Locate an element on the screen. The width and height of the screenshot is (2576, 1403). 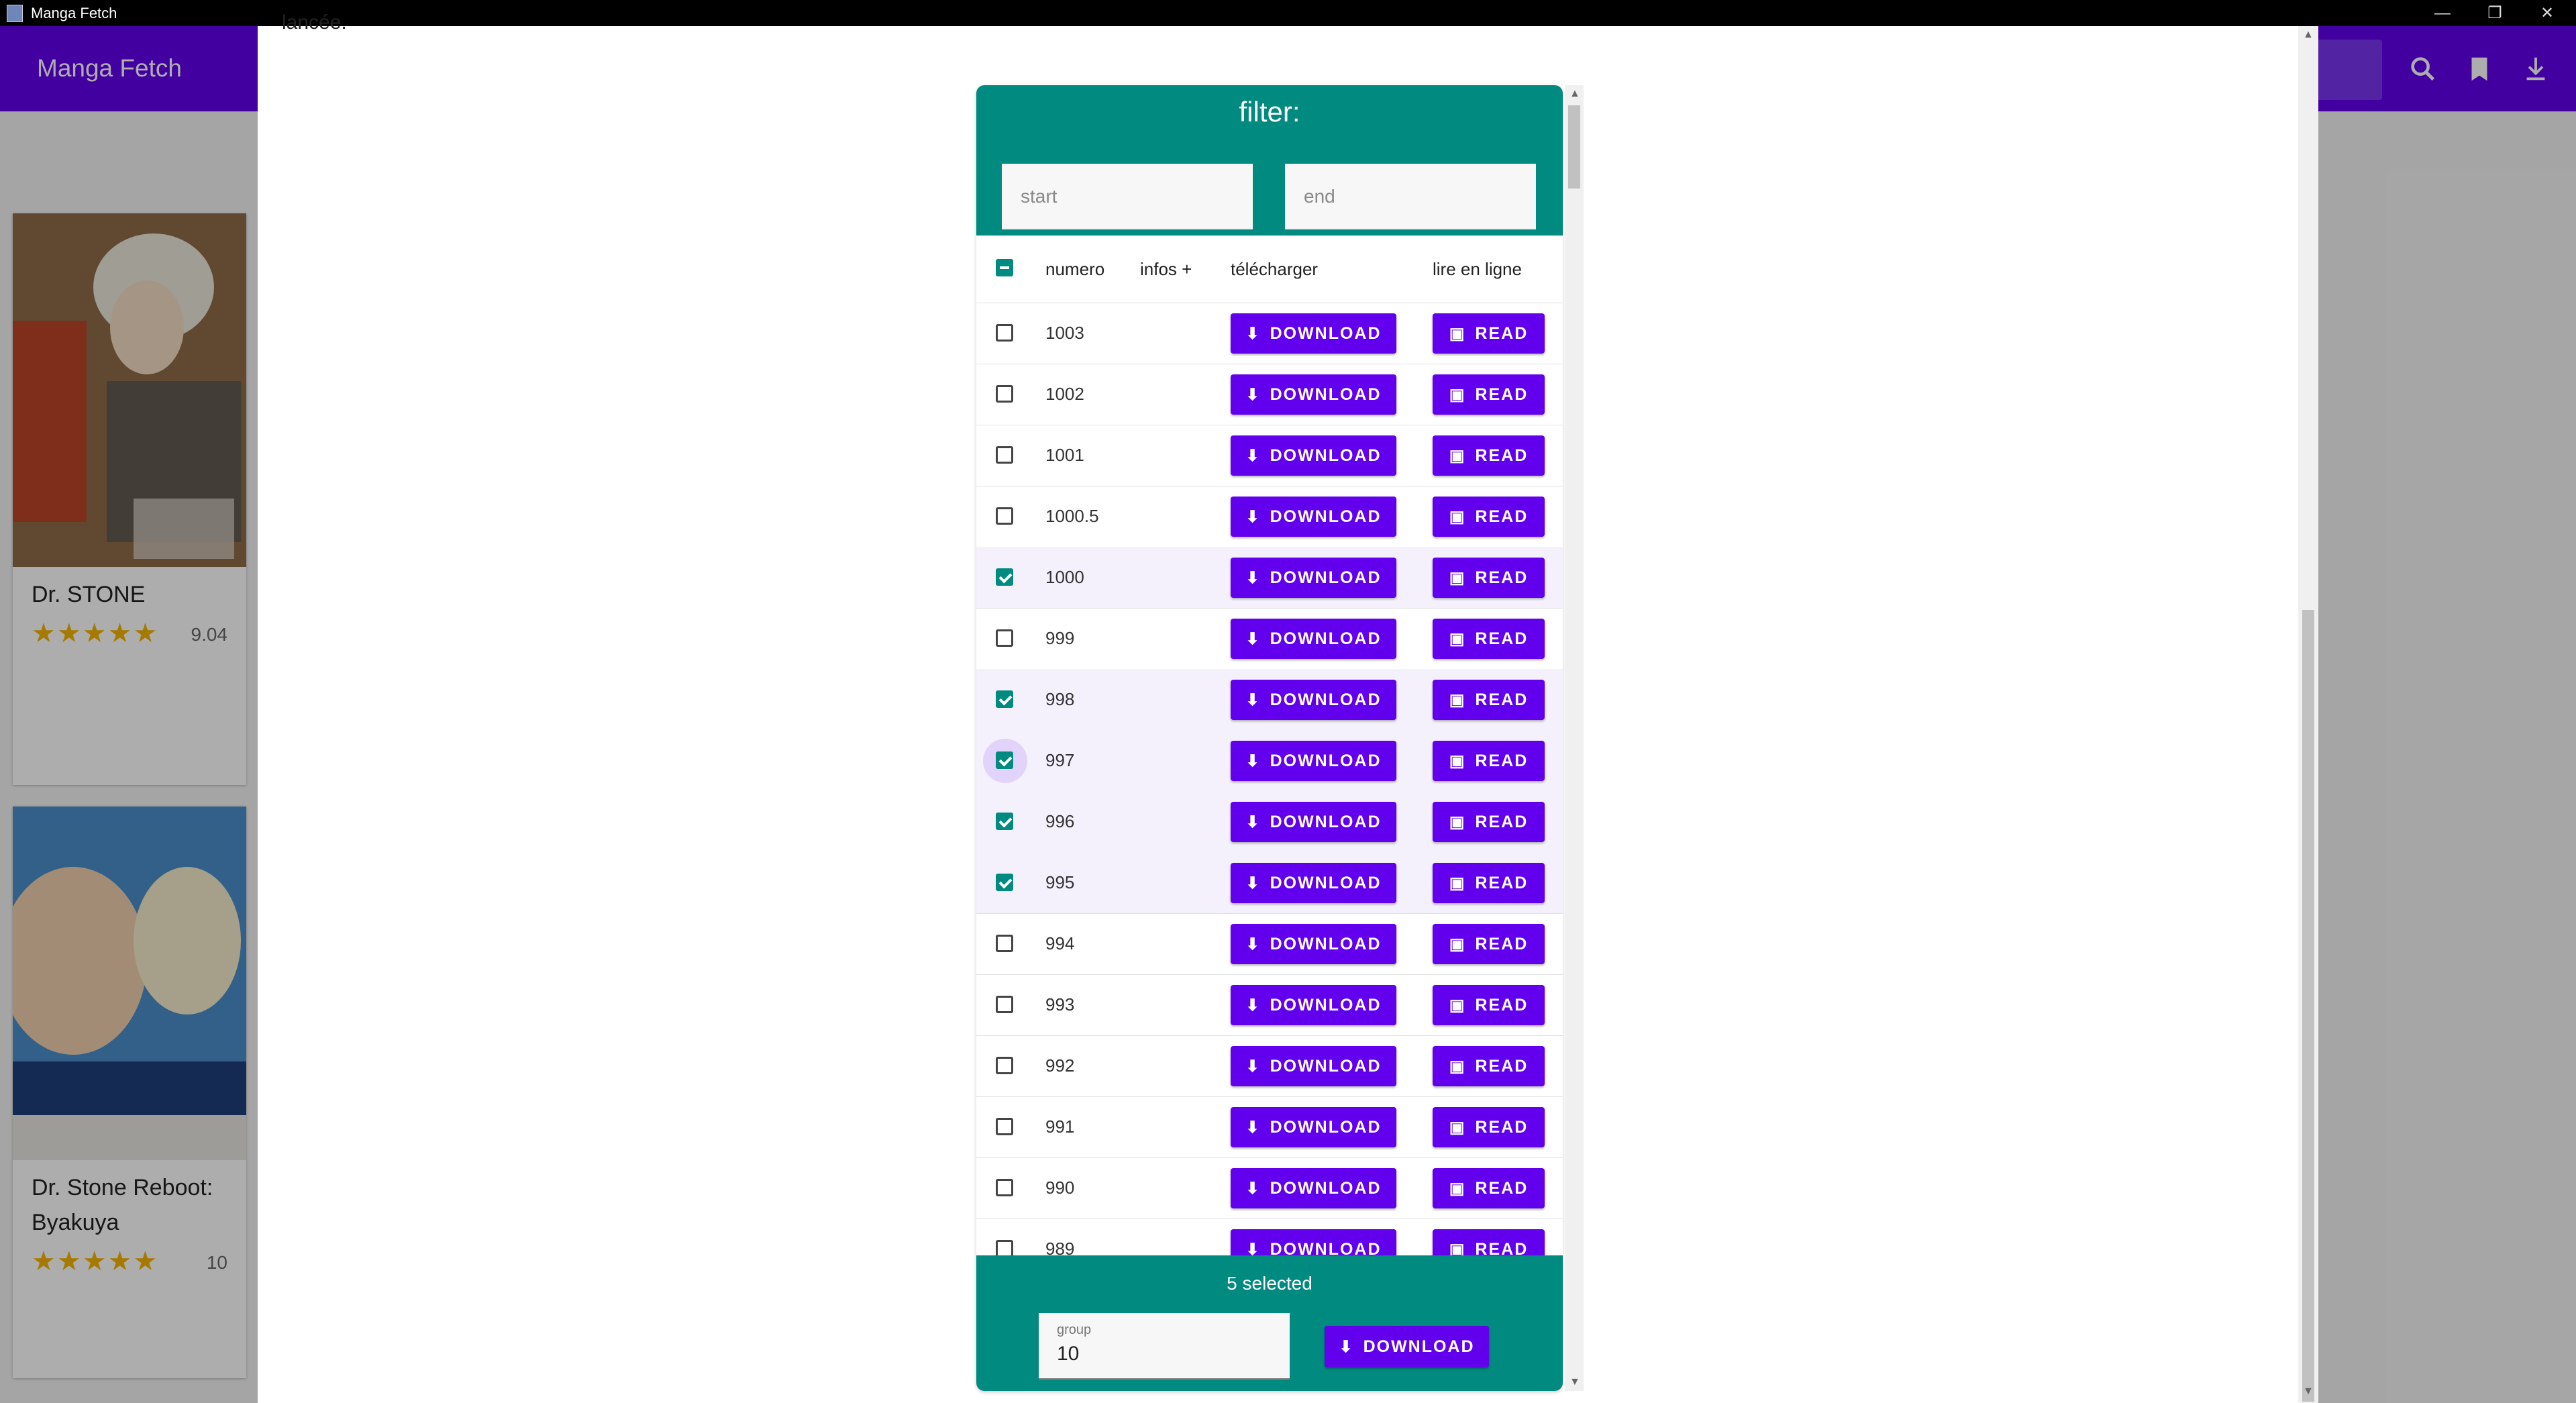
chapter-row: 994 ⬇ DOWNLOAD ▣ READ is located at coordinates (1269, 944).